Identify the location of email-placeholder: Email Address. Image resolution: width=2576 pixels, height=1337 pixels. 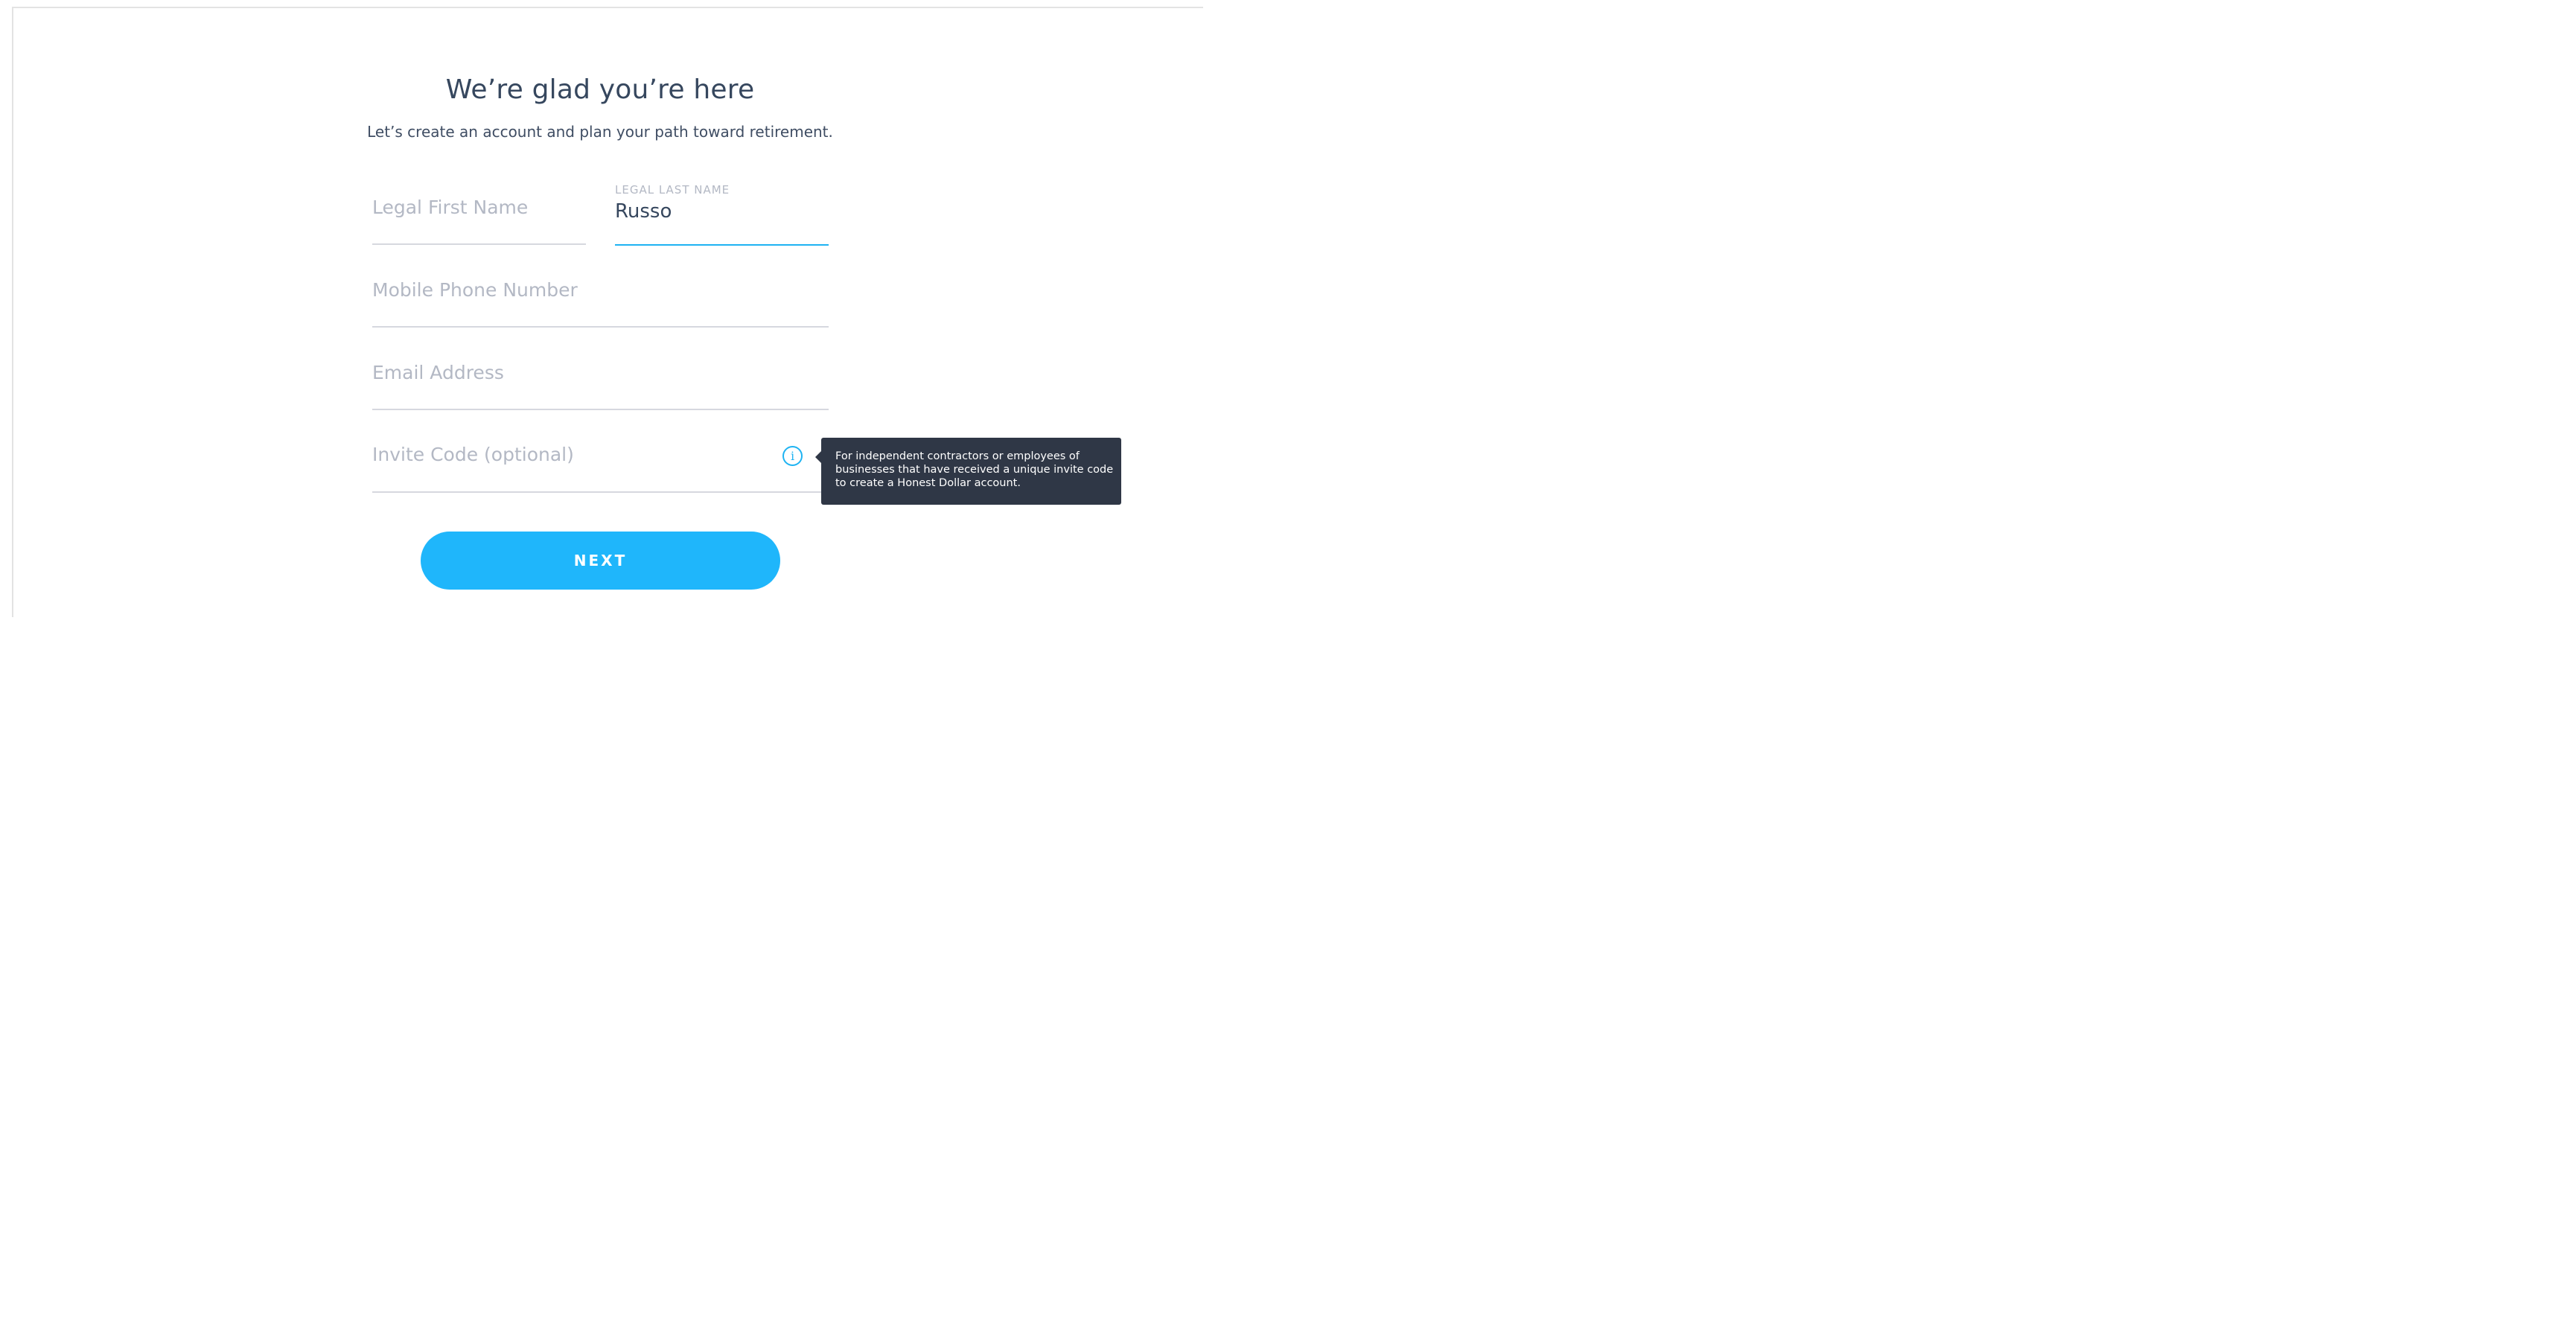
(438, 372).